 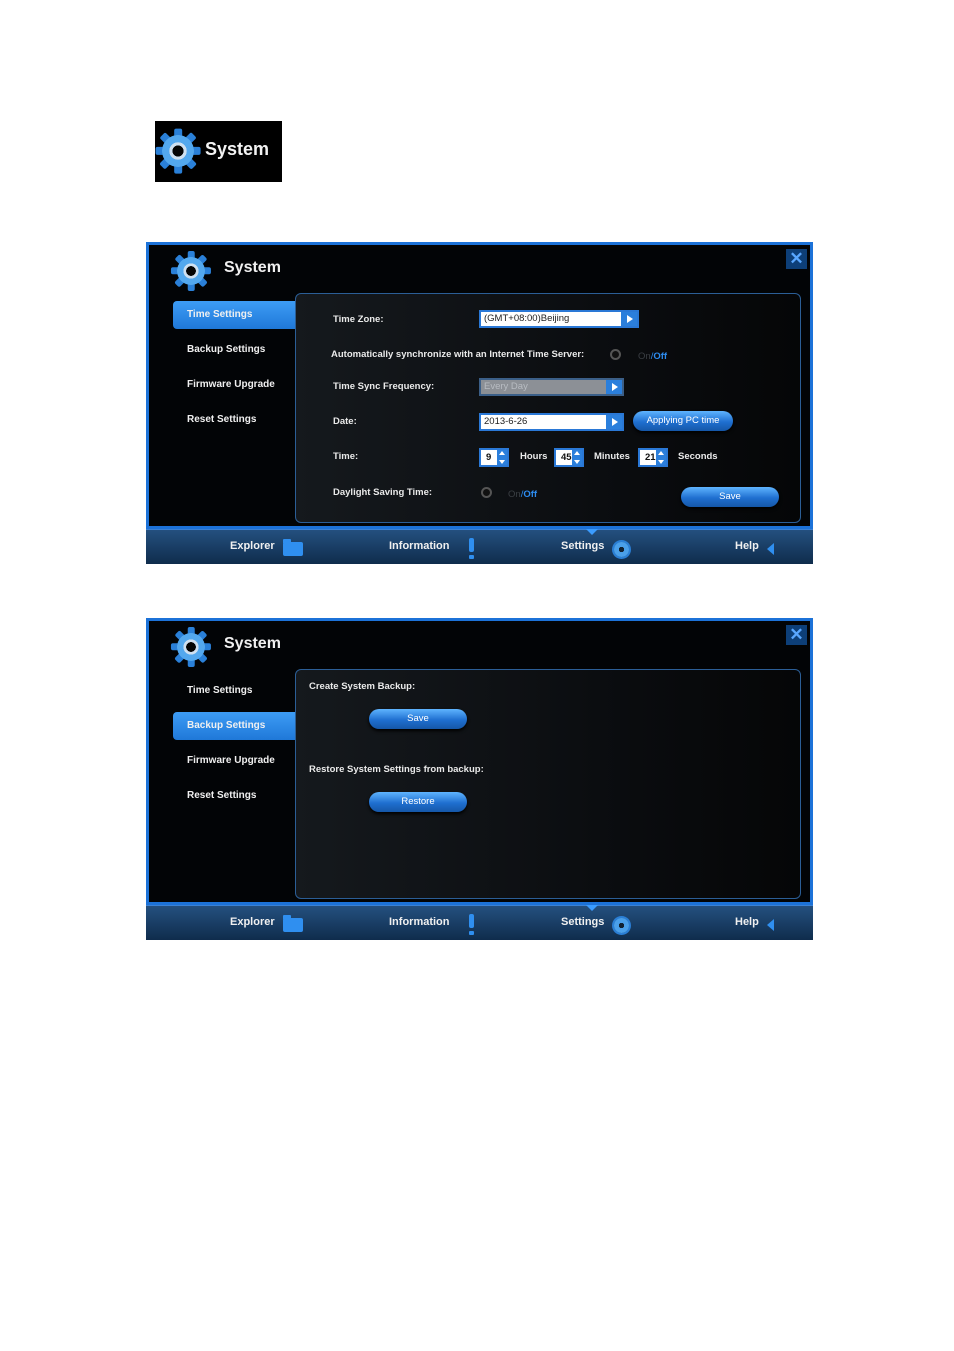 What do you see at coordinates (358, 319) in the screenshot?
I see `time-zone-label: Time Zone:` at bounding box center [358, 319].